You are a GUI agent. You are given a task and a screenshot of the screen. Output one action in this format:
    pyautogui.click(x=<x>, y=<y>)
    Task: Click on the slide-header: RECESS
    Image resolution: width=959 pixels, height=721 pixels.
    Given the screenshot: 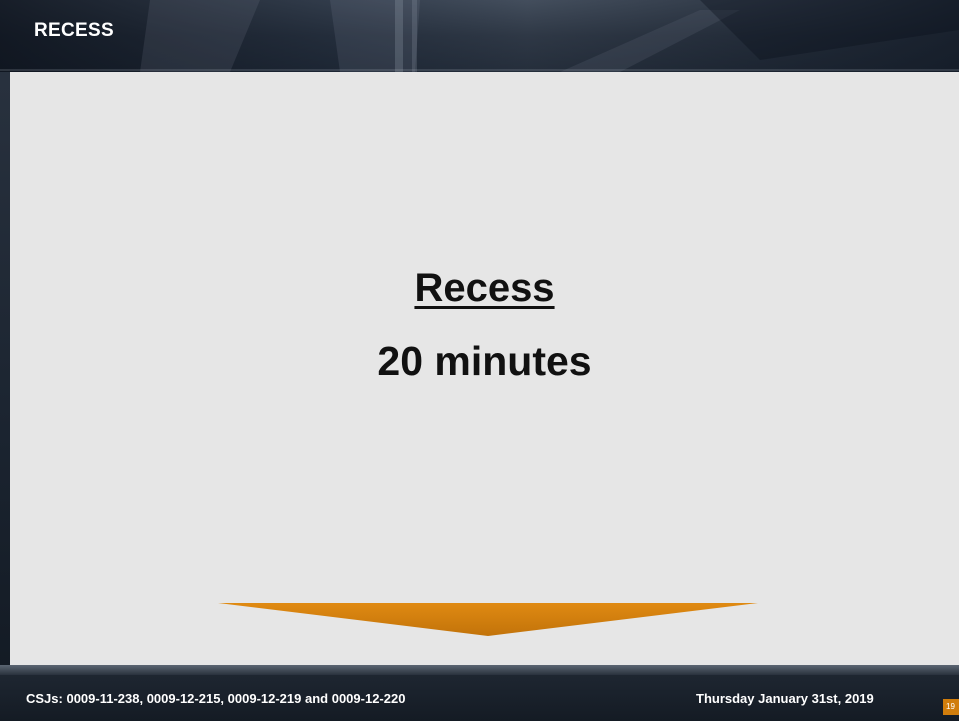 What is the action you would take?
    pyautogui.click(x=479, y=36)
    